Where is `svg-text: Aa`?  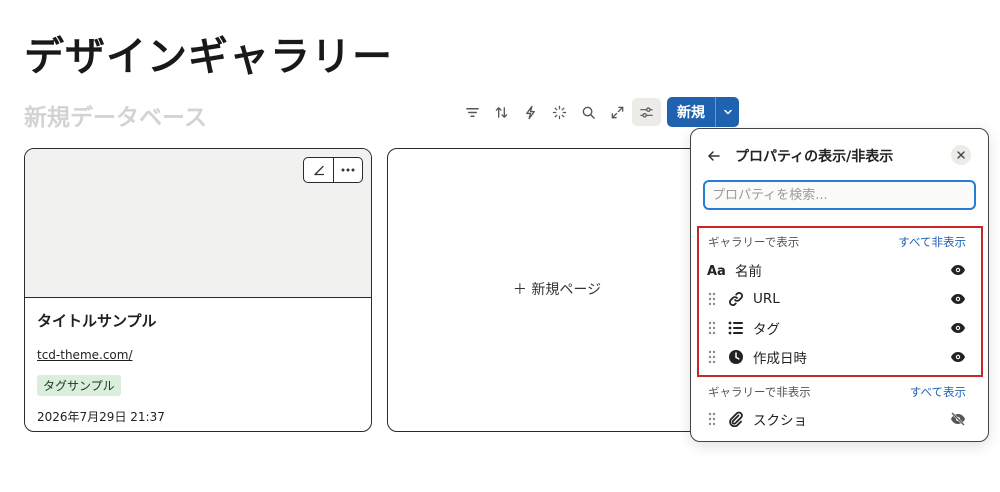 svg-text: Aa is located at coordinates (716, 270).